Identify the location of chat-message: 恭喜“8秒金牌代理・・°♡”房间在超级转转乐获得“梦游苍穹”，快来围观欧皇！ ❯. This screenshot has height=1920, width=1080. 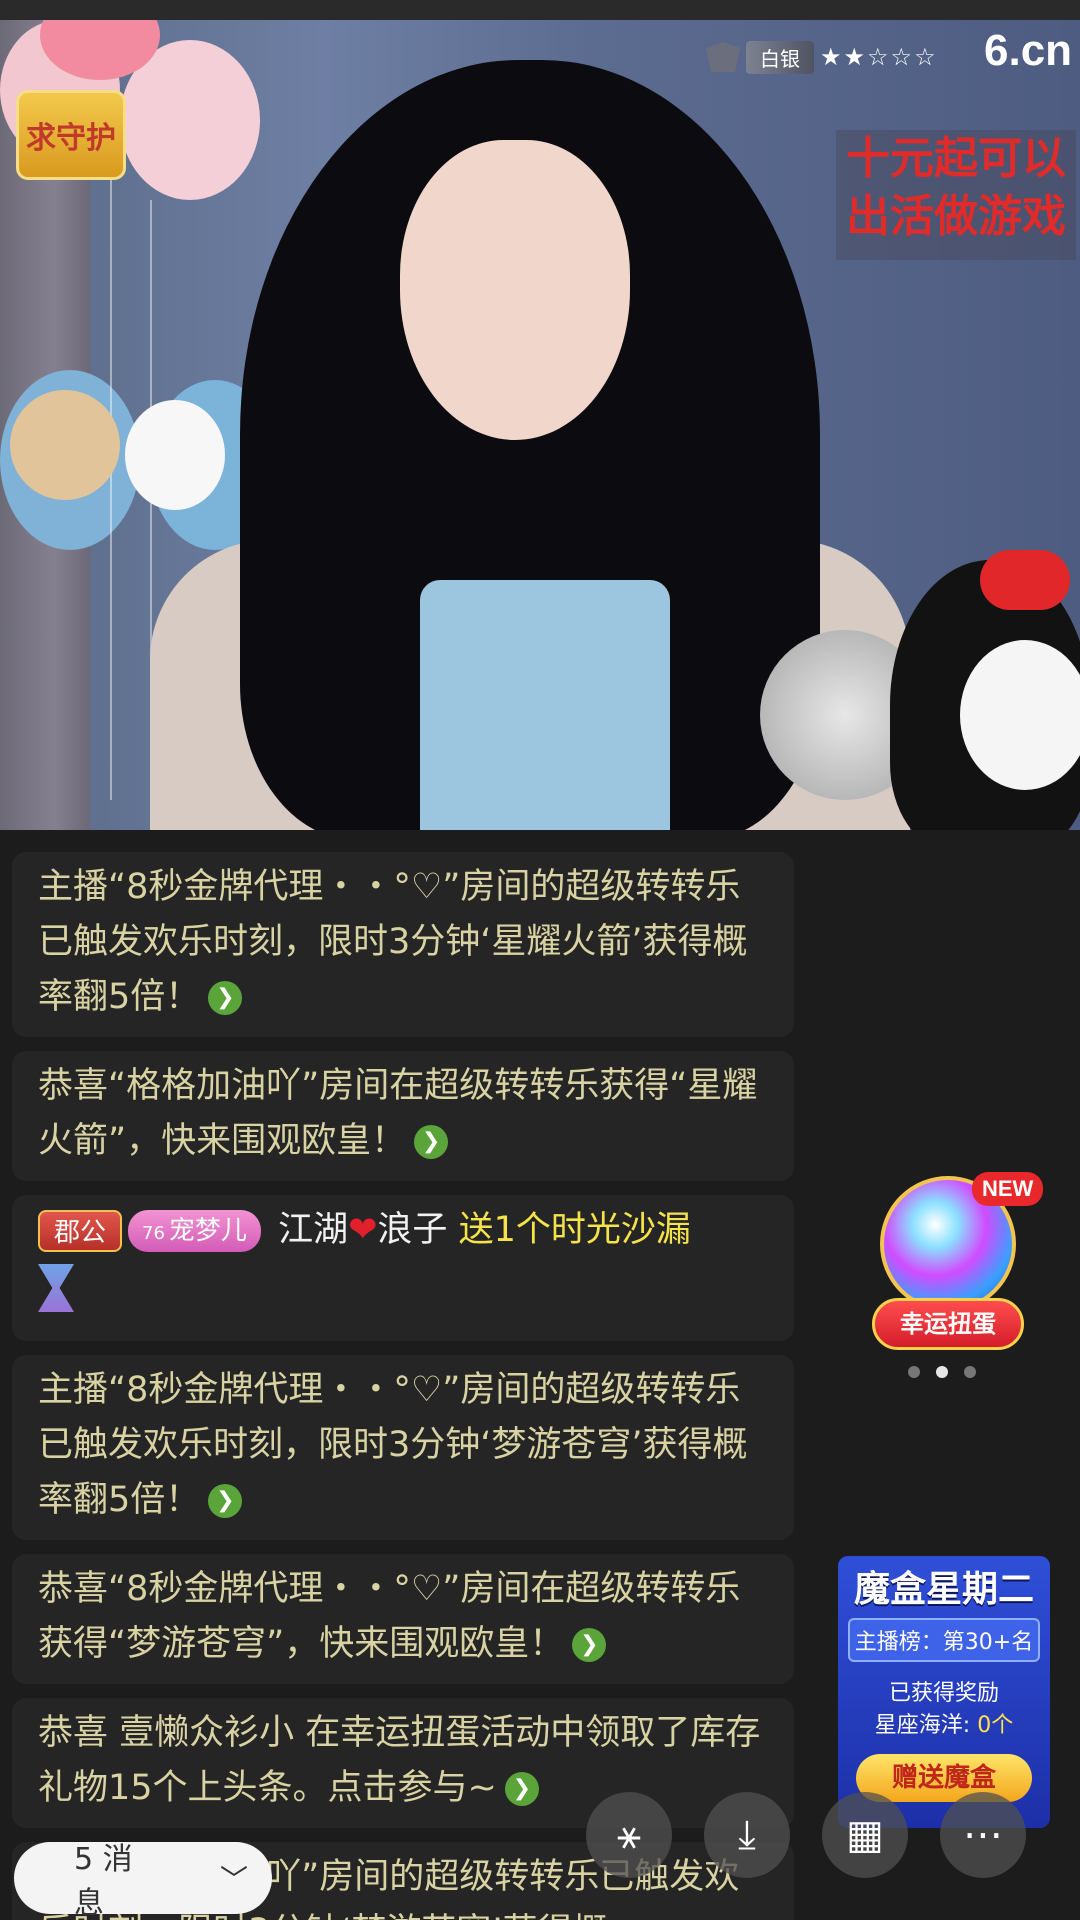
(403, 1619).